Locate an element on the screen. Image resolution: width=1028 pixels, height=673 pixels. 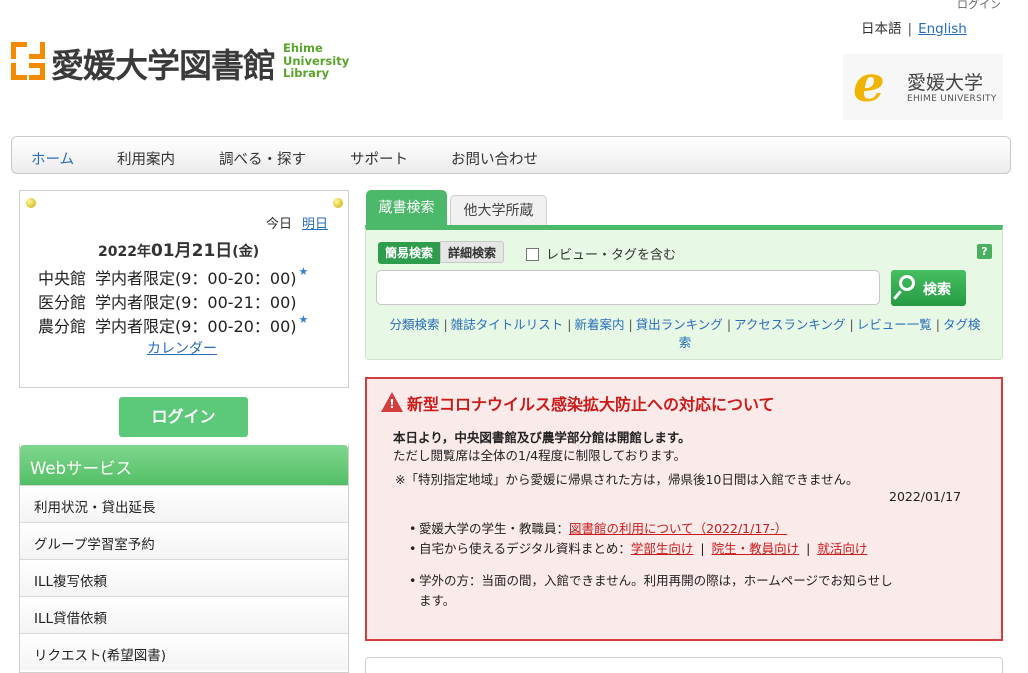
library-title-en: Ehime University Library is located at coordinates (316, 60).